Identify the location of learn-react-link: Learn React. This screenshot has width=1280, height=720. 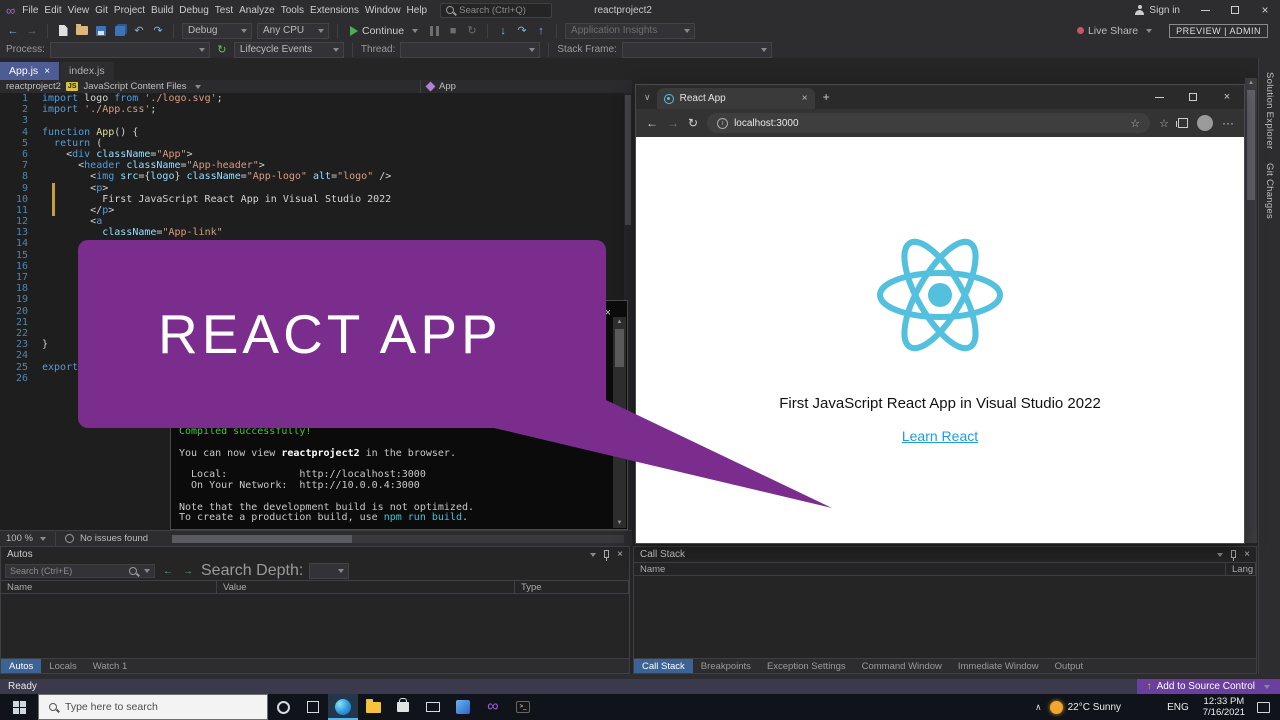
(940, 436).